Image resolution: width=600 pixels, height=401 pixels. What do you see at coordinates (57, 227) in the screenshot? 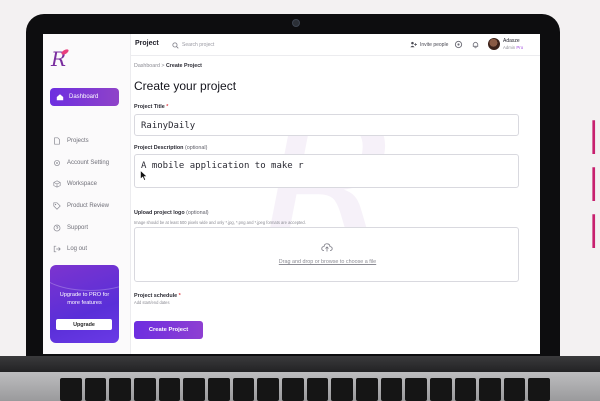
I see `help-icon` at bounding box center [57, 227].